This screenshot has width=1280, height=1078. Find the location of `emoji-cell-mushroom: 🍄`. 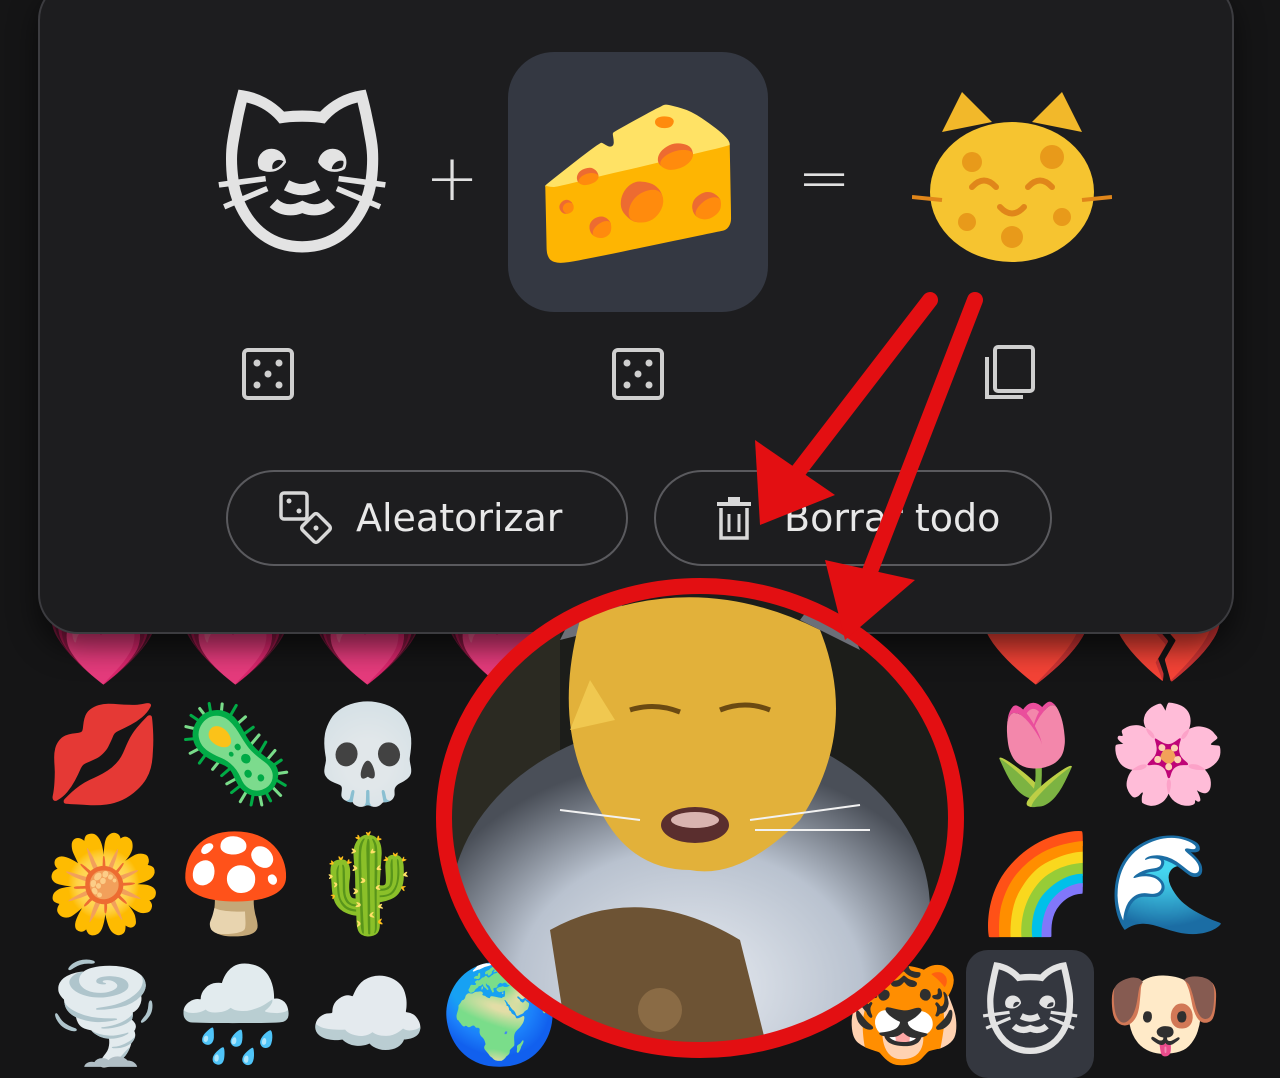

emoji-cell-mushroom: 🍄 is located at coordinates (236, 884).